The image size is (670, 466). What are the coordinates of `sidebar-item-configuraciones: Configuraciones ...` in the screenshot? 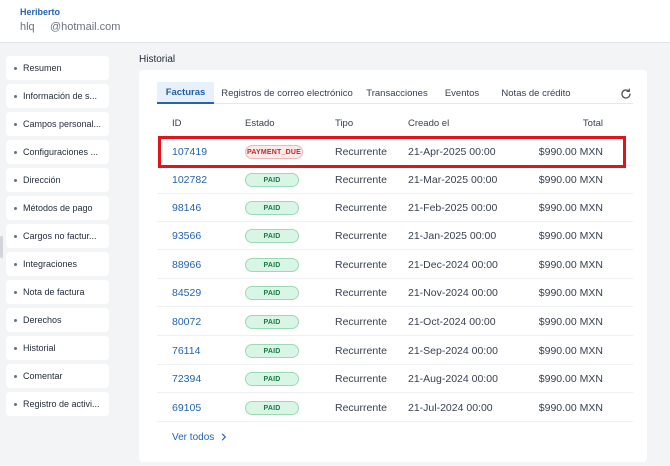 It's located at (57, 152).